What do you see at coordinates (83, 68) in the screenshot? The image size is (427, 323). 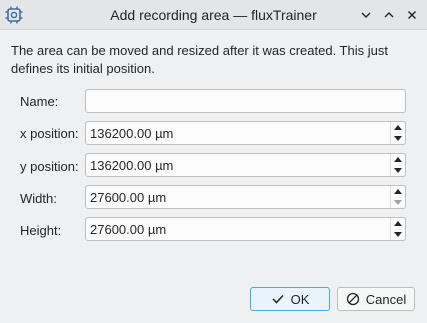 I see `description-line-2: defines its initial position.` at bounding box center [83, 68].